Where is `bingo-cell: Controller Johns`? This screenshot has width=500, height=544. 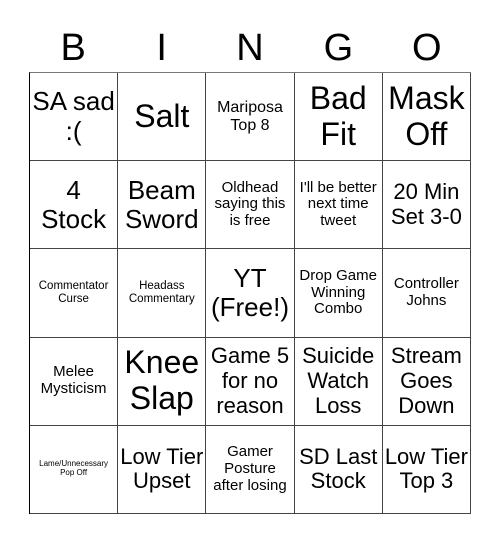
bingo-cell: Controller Johns is located at coordinates (426, 293).